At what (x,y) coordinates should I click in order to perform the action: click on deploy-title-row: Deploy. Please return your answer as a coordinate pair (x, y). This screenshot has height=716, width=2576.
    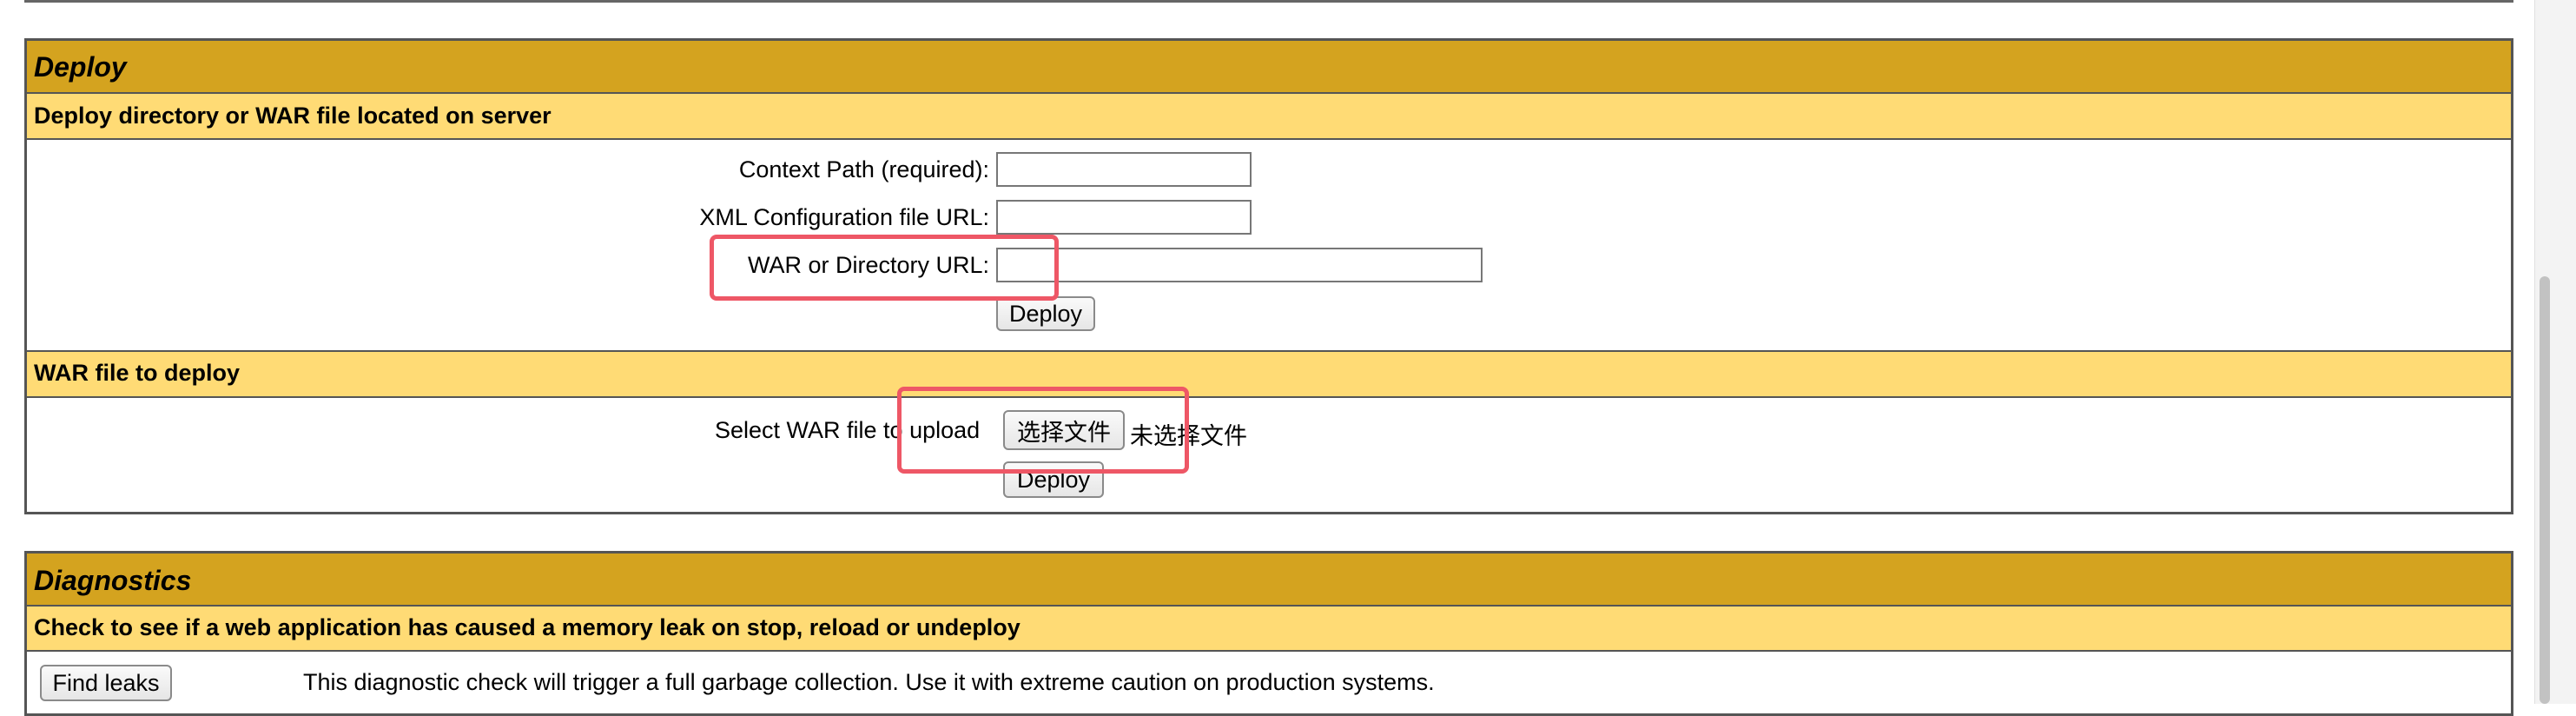
    Looking at the image, I should click on (1269, 67).